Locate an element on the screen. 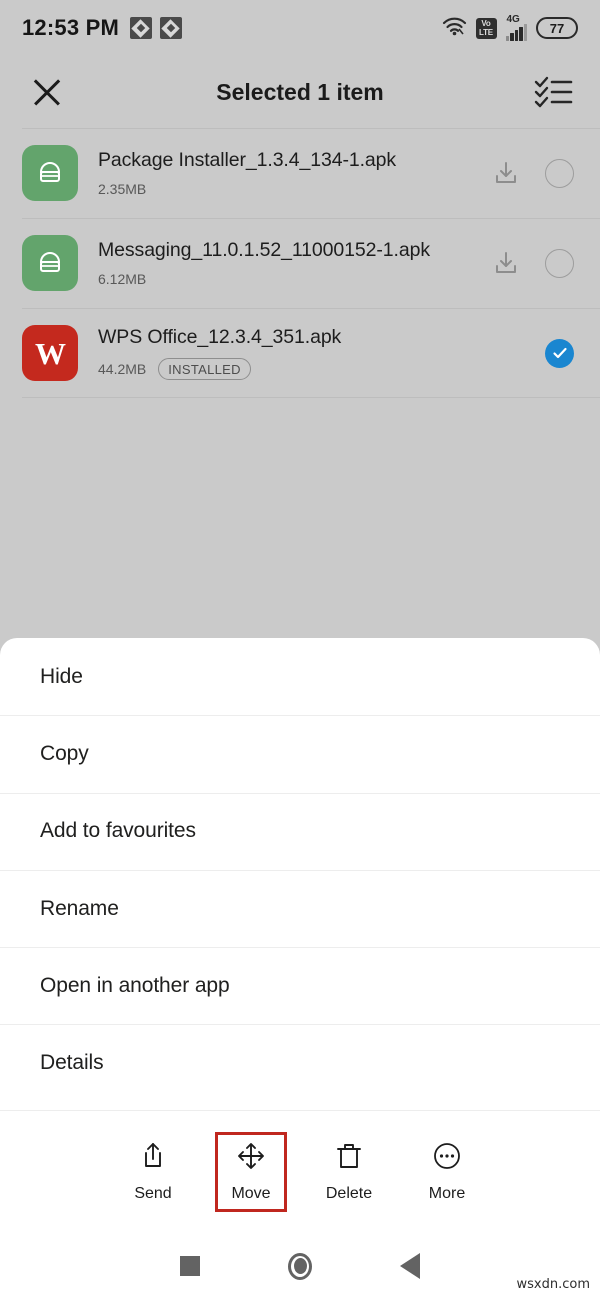  page-title: Selected 1 item is located at coordinates (300, 91).